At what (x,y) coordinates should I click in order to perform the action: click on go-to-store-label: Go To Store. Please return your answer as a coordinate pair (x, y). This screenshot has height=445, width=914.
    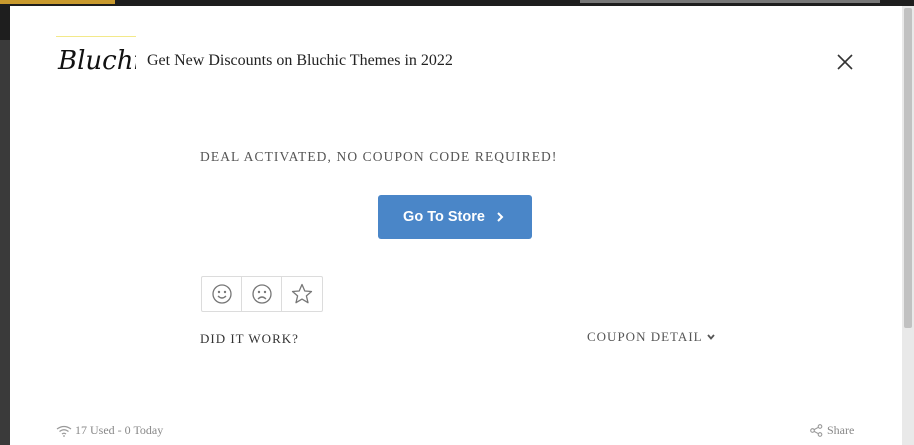
    Looking at the image, I should click on (444, 217).